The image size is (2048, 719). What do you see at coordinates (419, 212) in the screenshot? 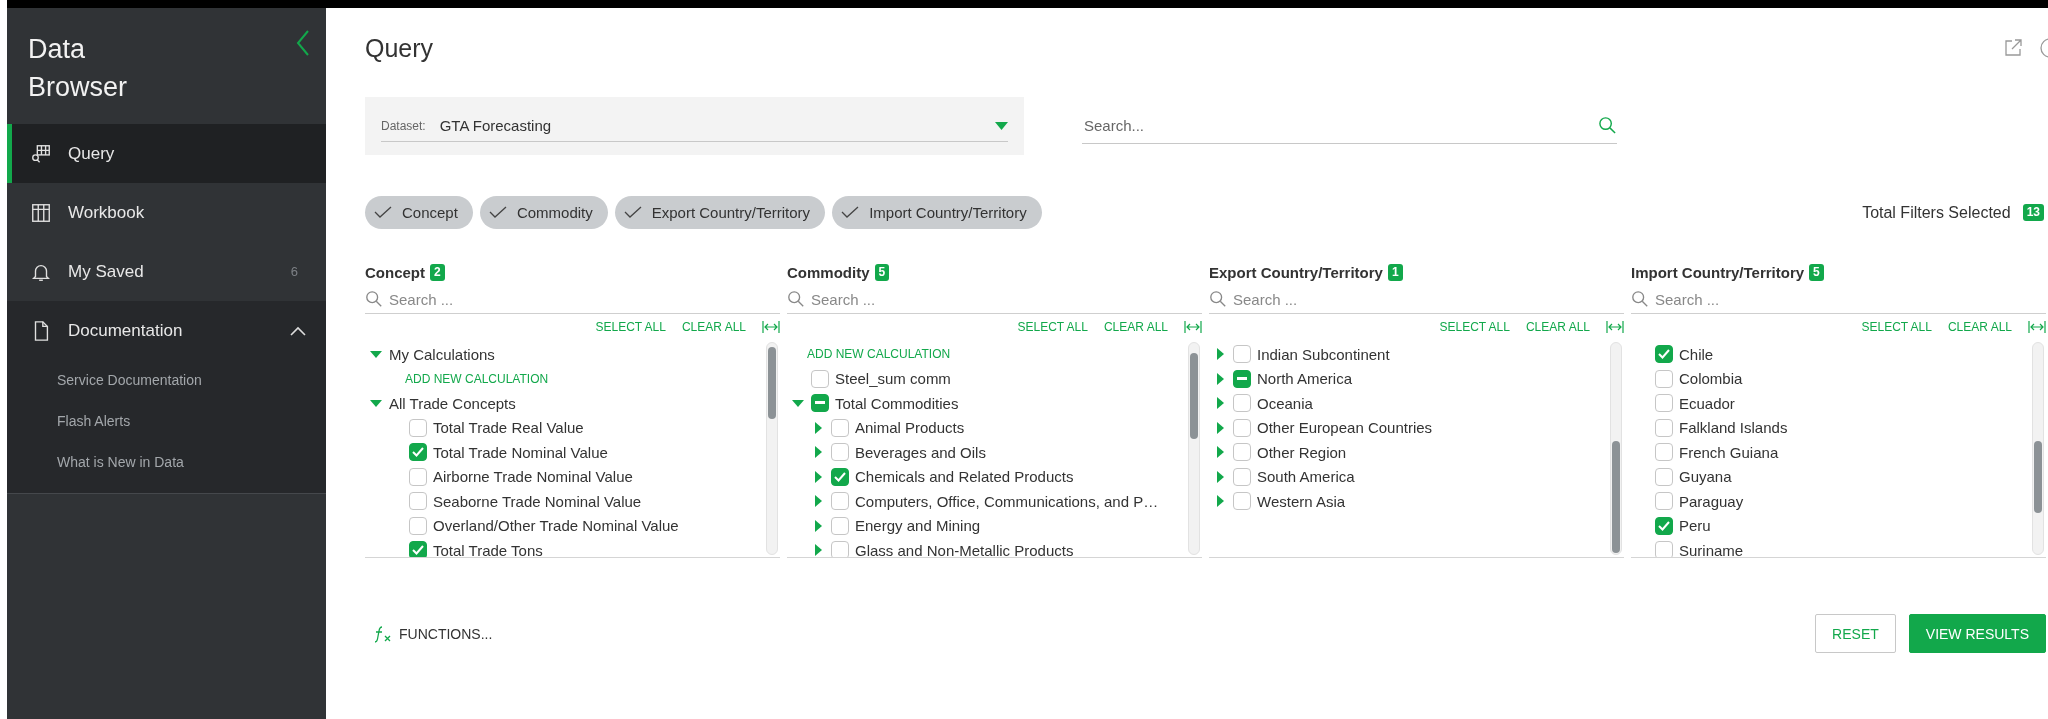
I see `filter-chip: Concept` at bounding box center [419, 212].